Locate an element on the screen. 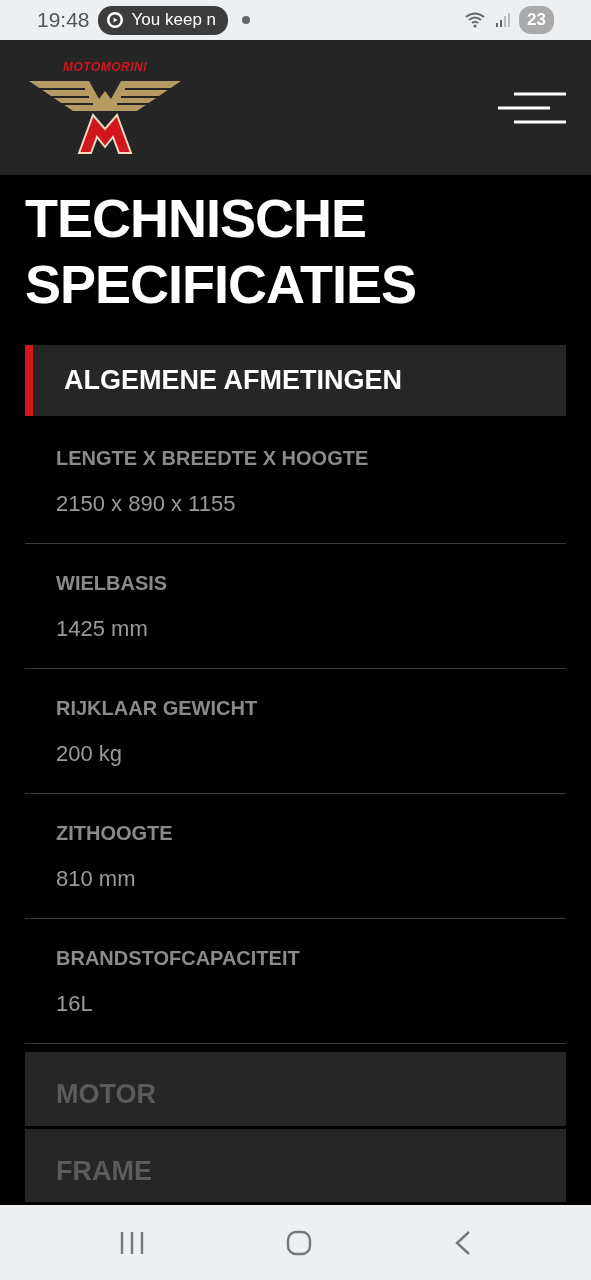 The image size is (591, 1280). battery-level: 23 is located at coordinates (536, 20).